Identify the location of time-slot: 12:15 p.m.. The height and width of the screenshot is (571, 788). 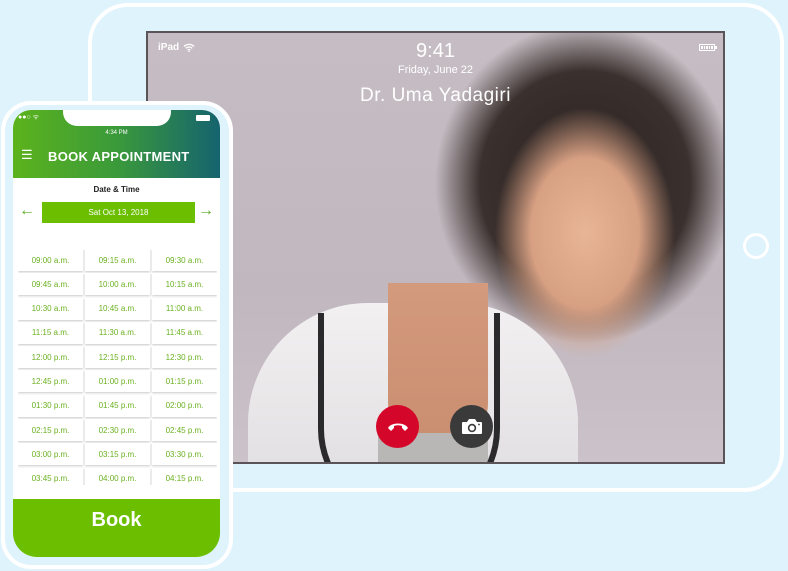
(117, 357).